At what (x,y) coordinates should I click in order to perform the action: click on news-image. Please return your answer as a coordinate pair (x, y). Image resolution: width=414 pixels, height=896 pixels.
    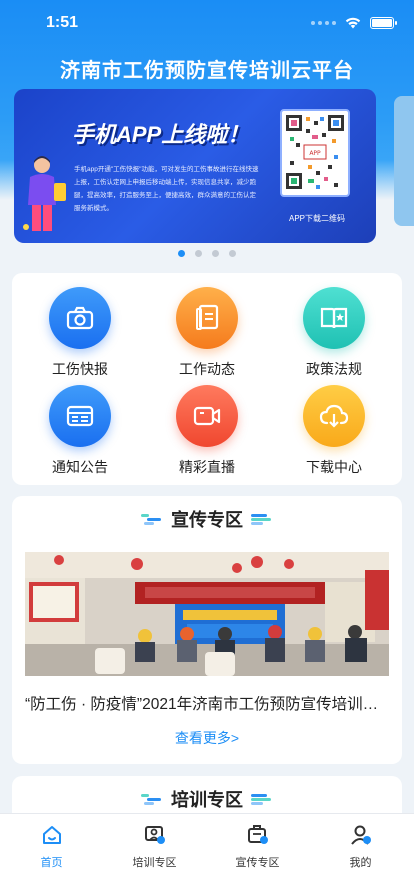
    Looking at the image, I should click on (207, 614).